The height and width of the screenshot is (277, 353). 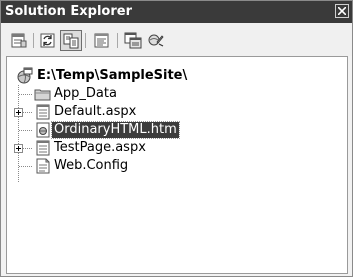 I want to click on tree-item-label: OrdinaryHTML.htm, so click(x=115, y=130).